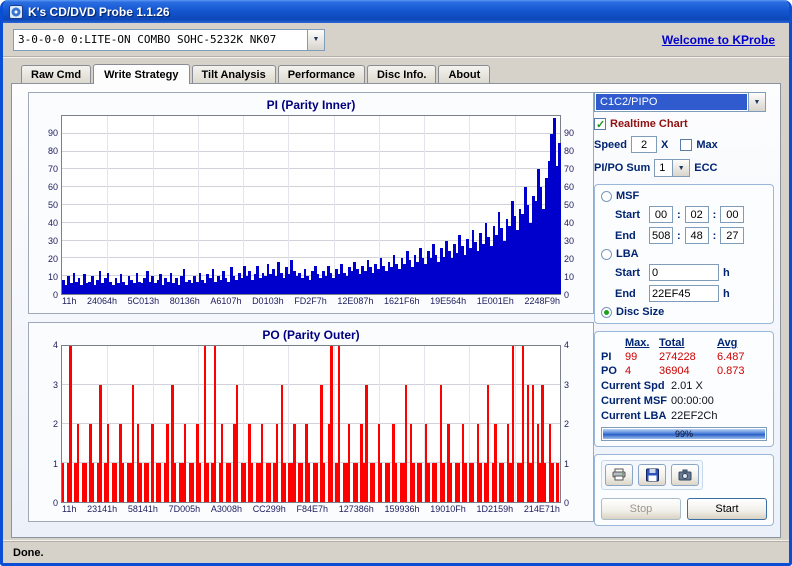  What do you see at coordinates (727, 509) in the screenshot?
I see `start-button: Start` at bounding box center [727, 509].